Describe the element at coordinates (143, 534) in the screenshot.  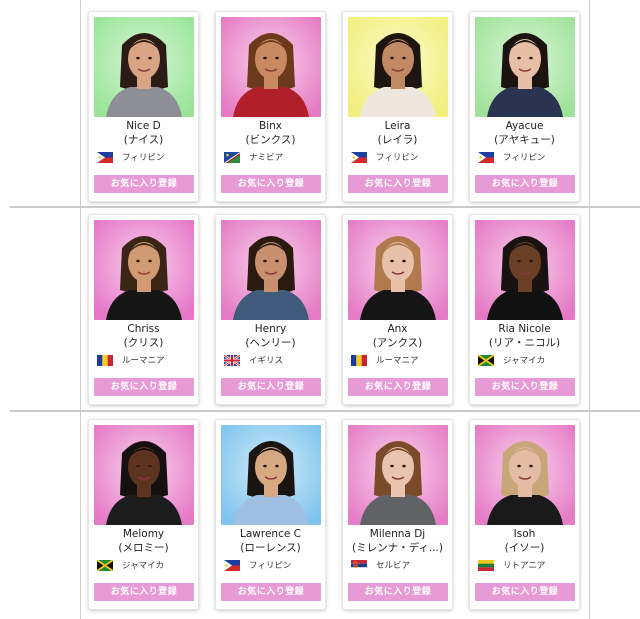
I see `profile-name: Melomy` at that location.